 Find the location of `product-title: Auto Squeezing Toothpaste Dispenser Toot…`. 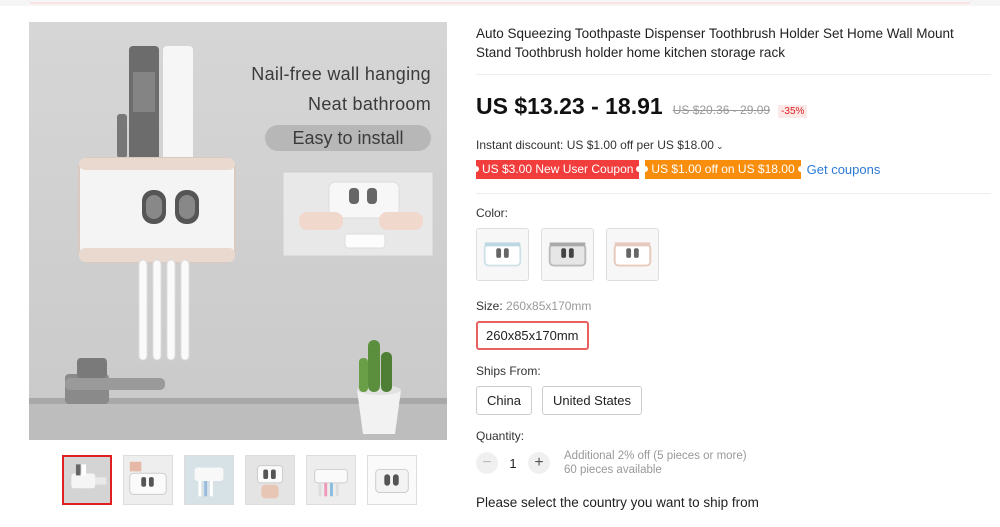

product-title: Auto Squeezing Toothpaste Dispenser Toot… is located at coordinates (715, 43).